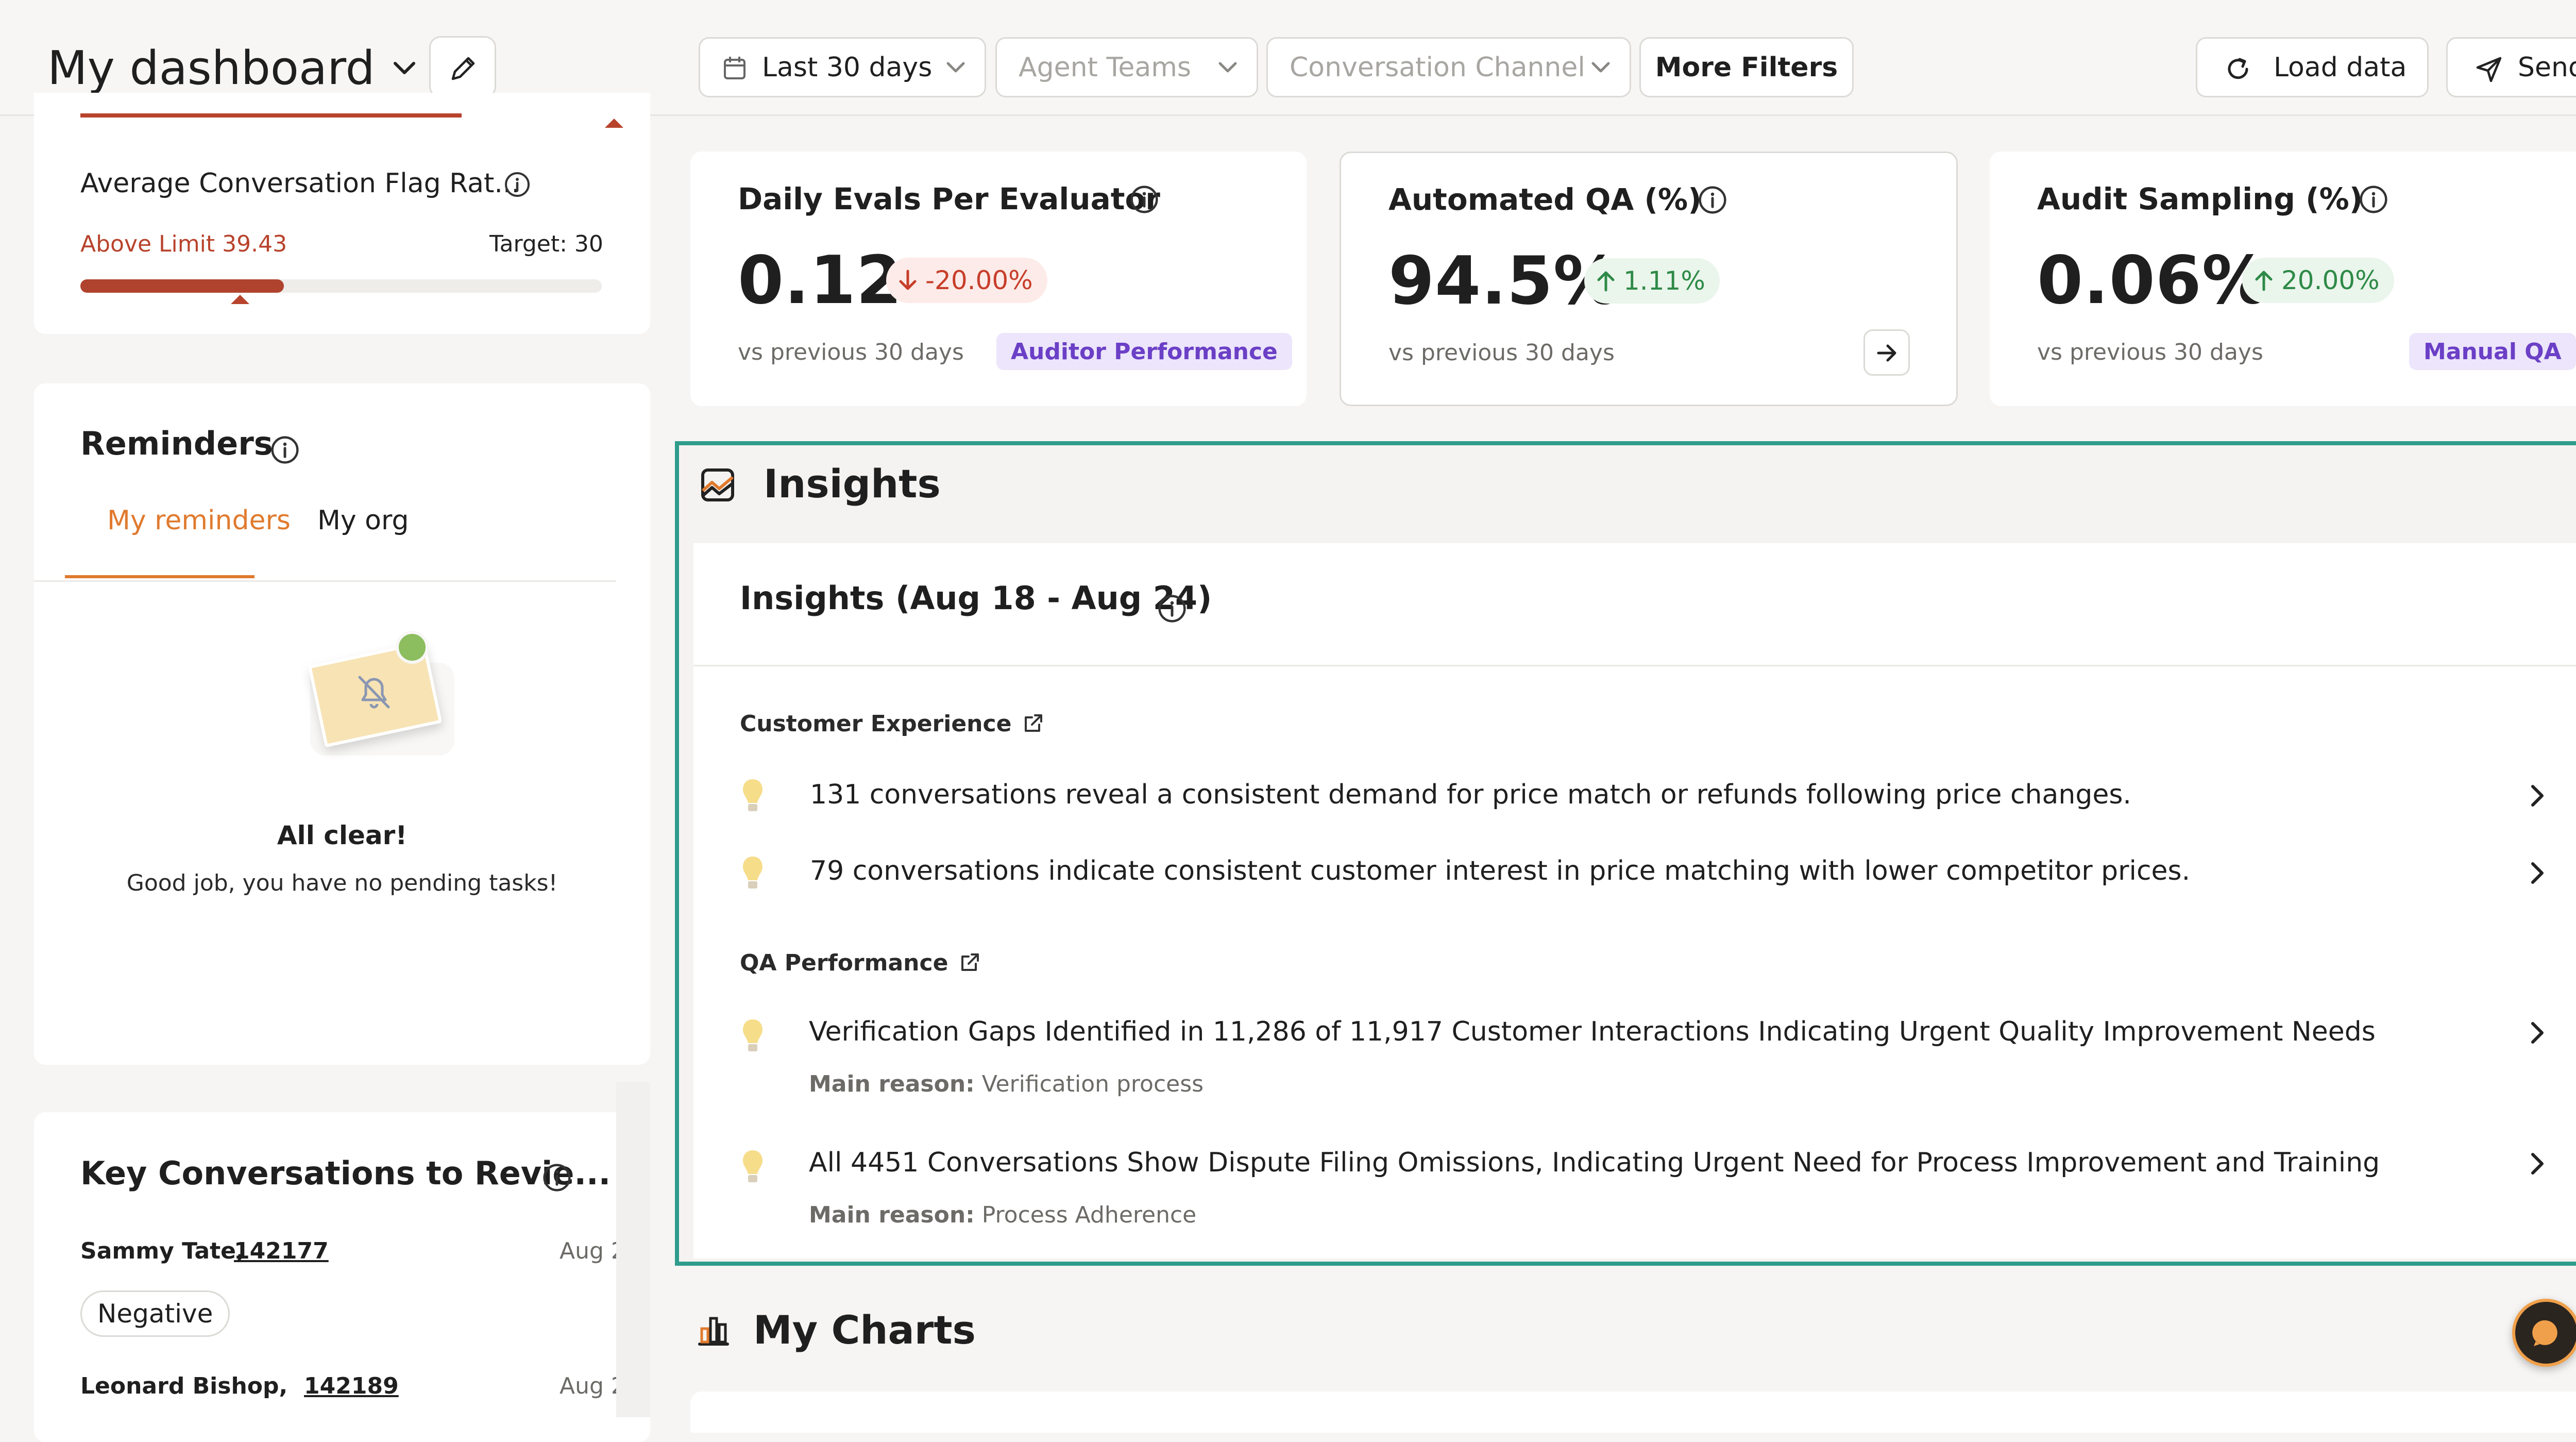 The height and width of the screenshot is (1442, 2576). What do you see at coordinates (2330, 280) in the screenshot?
I see `metric-delta: 20.00%` at bounding box center [2330, 280].